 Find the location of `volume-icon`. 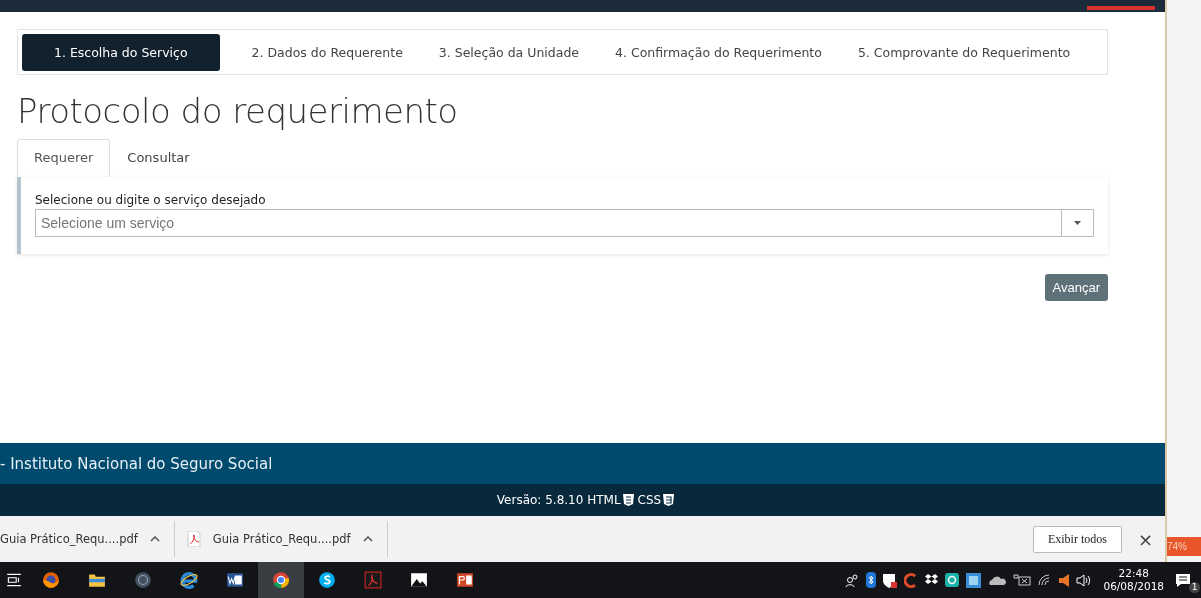

volume-icon is located at coordinates (1084, 580).